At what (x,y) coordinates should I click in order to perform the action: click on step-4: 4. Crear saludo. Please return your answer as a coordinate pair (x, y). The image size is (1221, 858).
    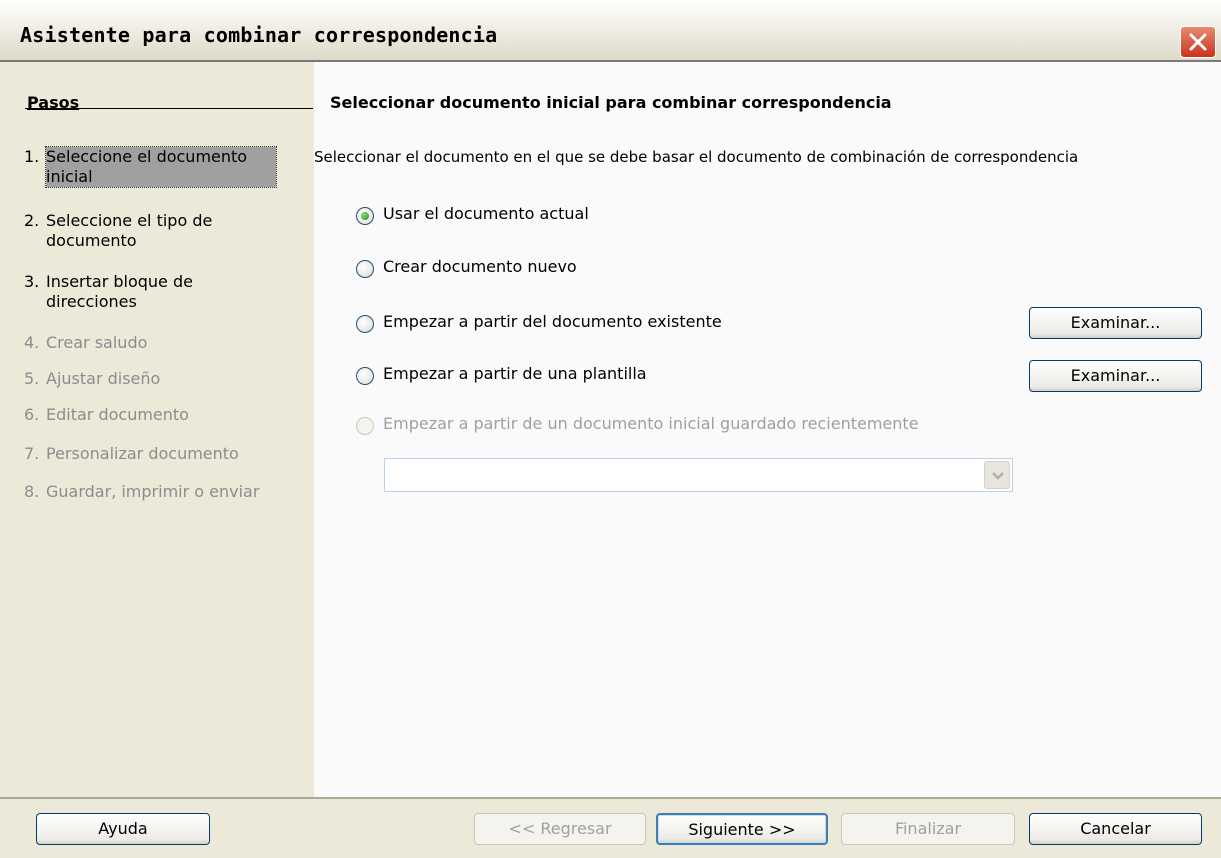
    Looking at the image, I should click on (86, 342).